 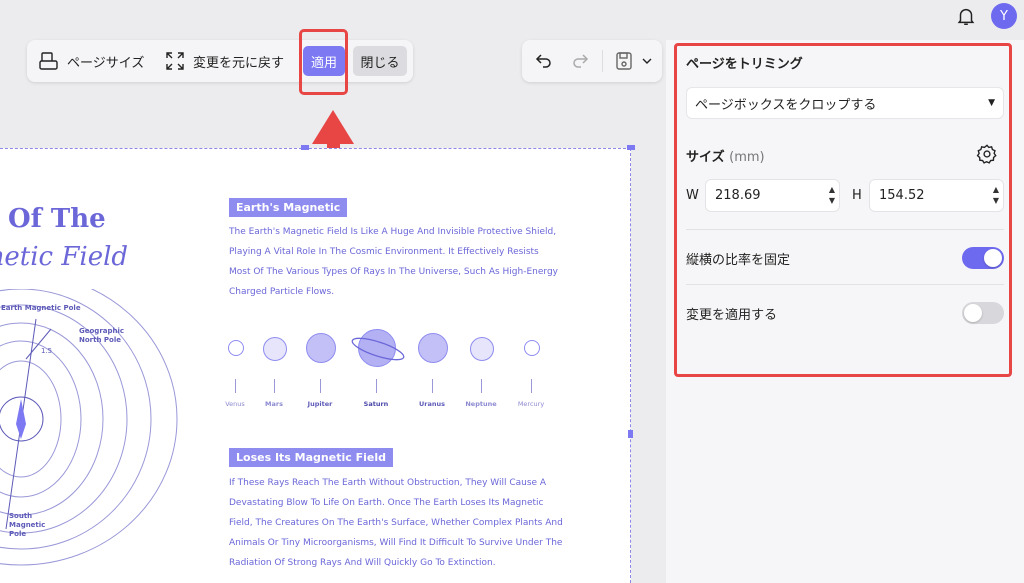 What do you see at coordinates (432, 404) in the screenshot?
I see `planet-label: Uranus` at bounding box center [432, 404].